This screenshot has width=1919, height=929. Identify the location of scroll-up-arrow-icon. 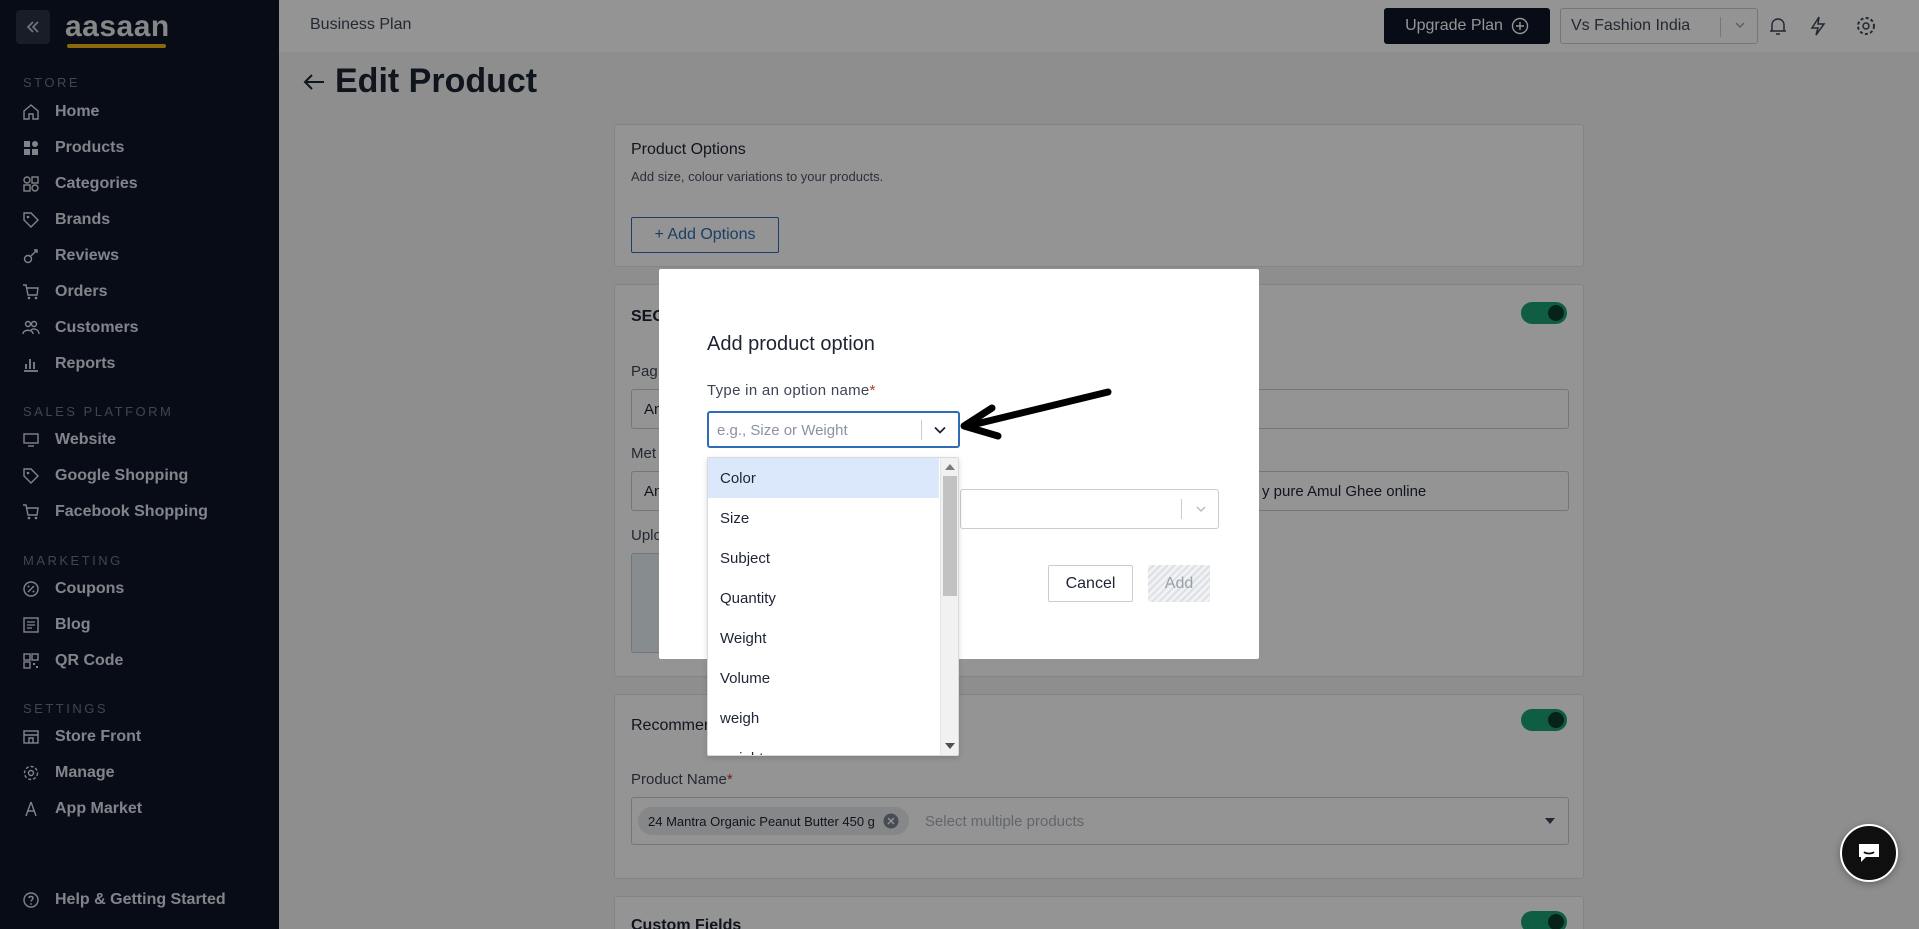
(950, 467).